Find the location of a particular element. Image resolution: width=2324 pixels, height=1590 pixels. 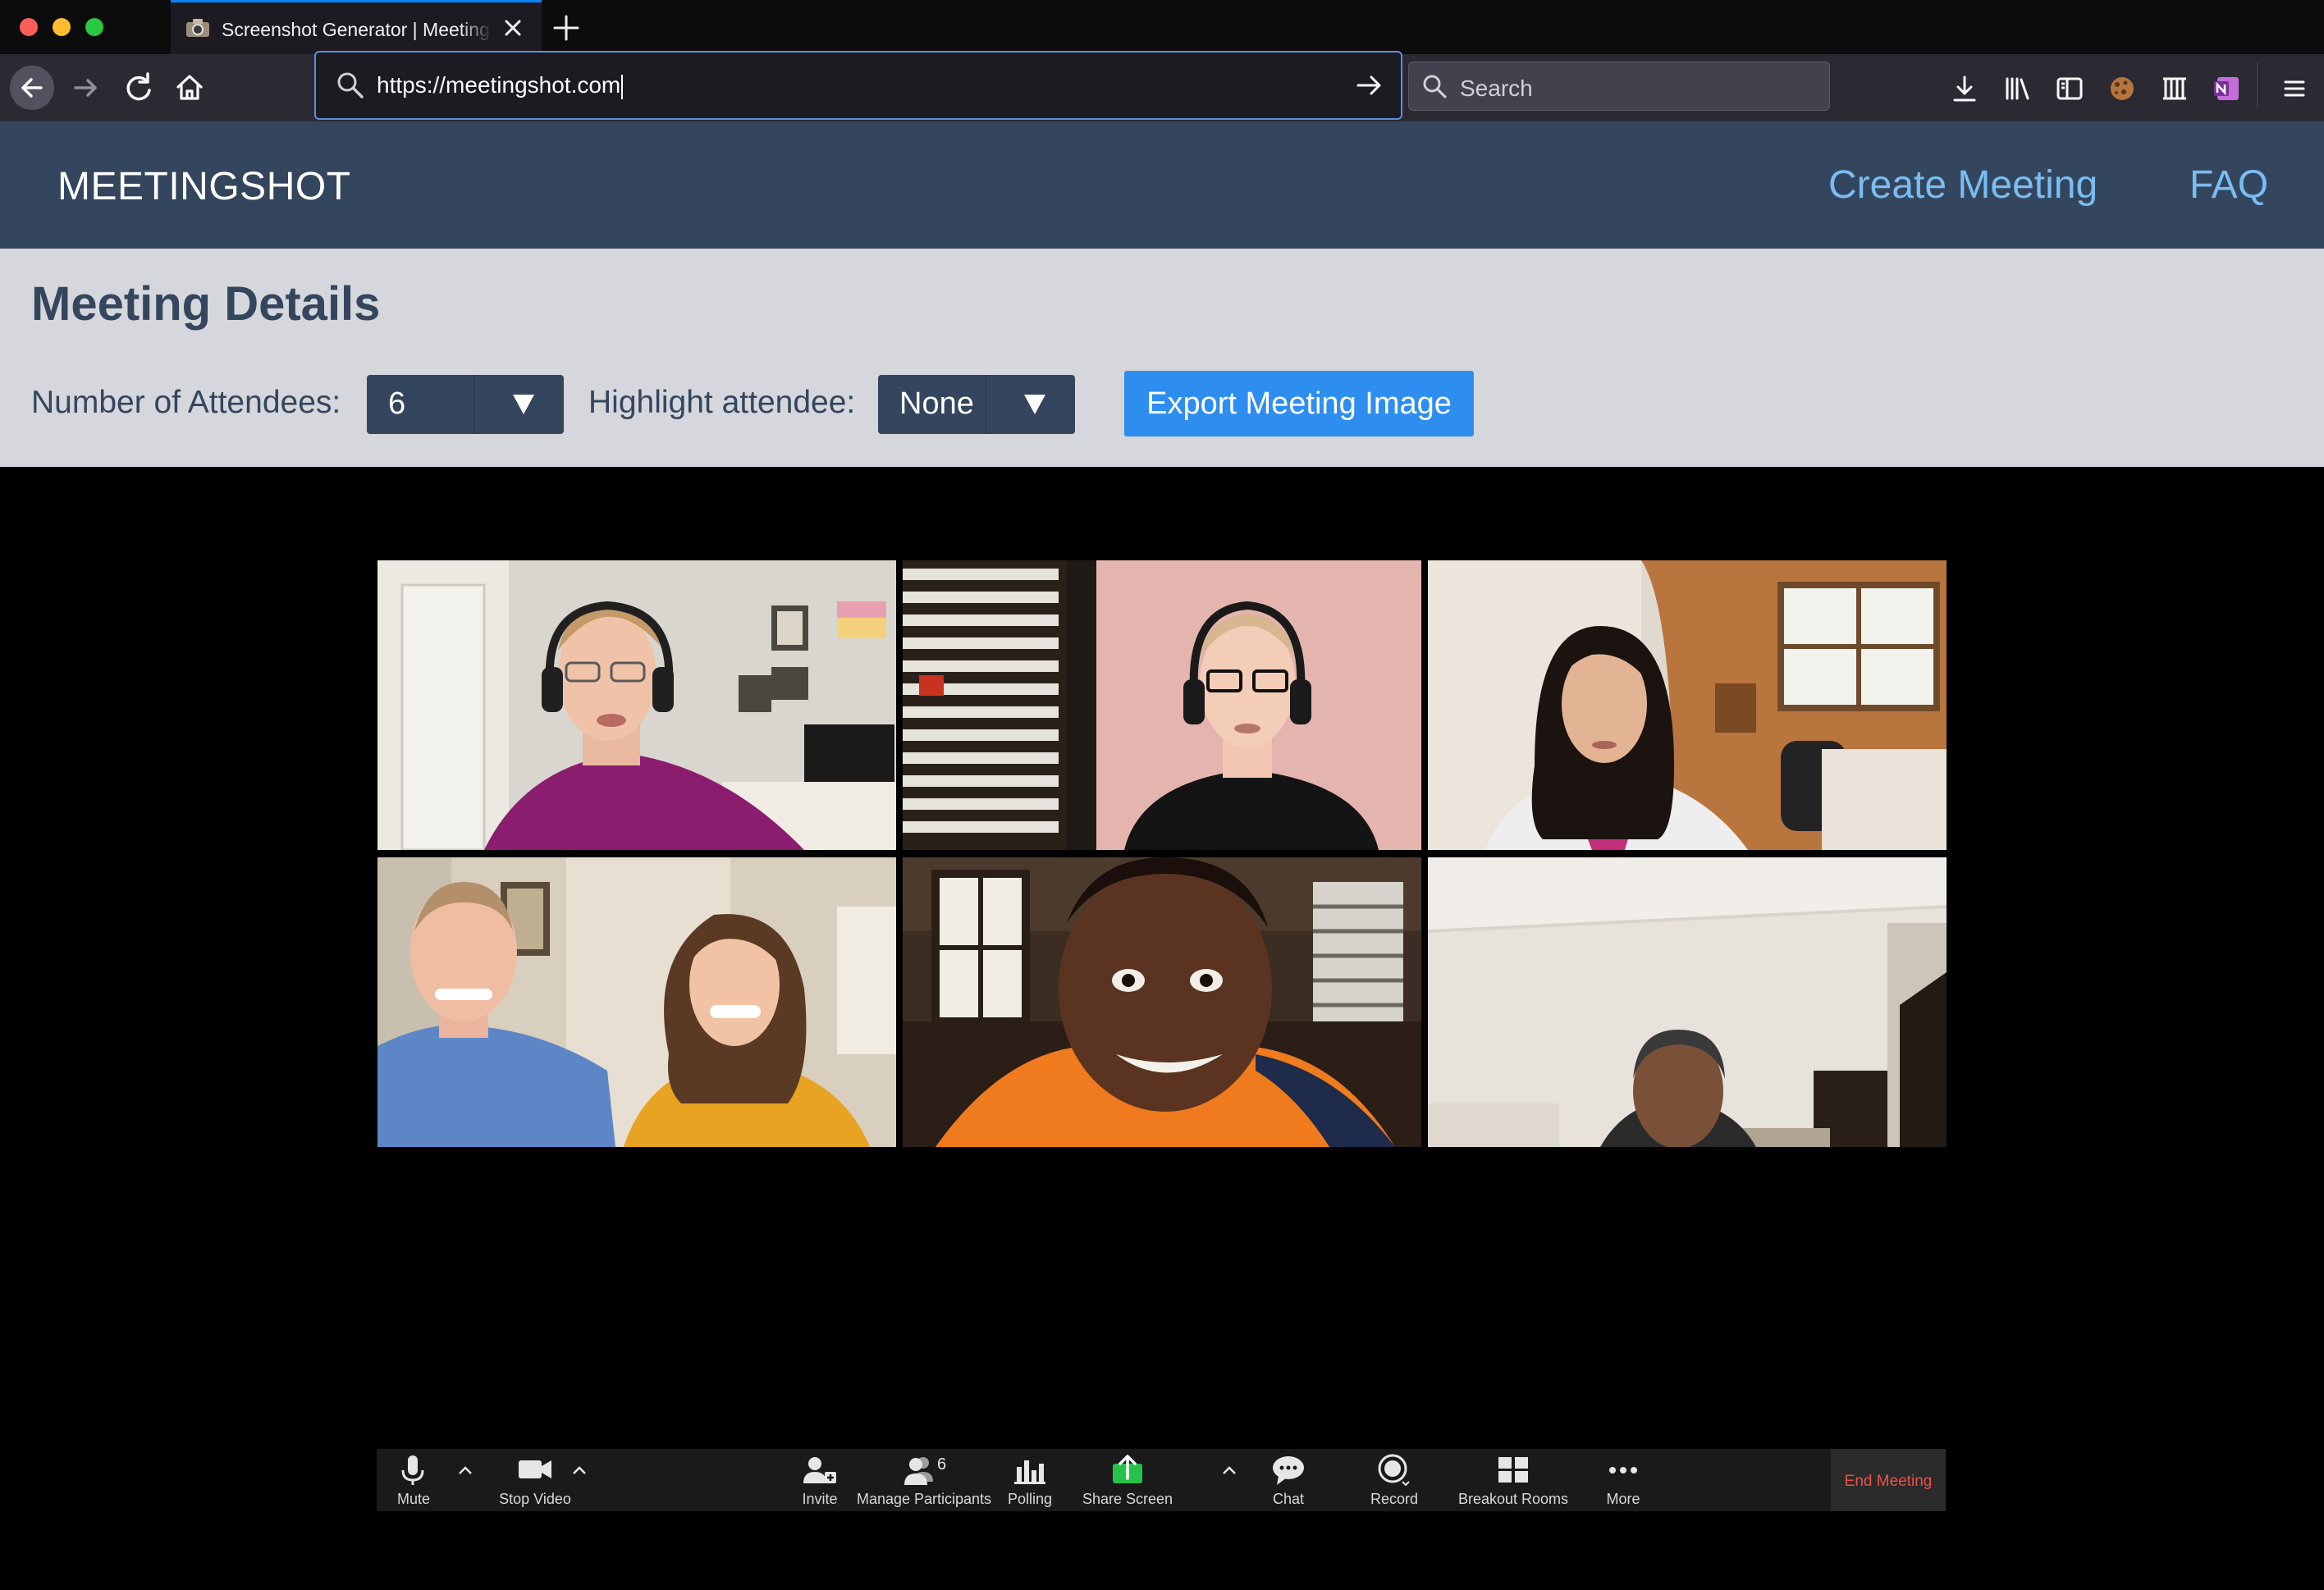

toolbar-separator is located at coordinates (2257, 85).